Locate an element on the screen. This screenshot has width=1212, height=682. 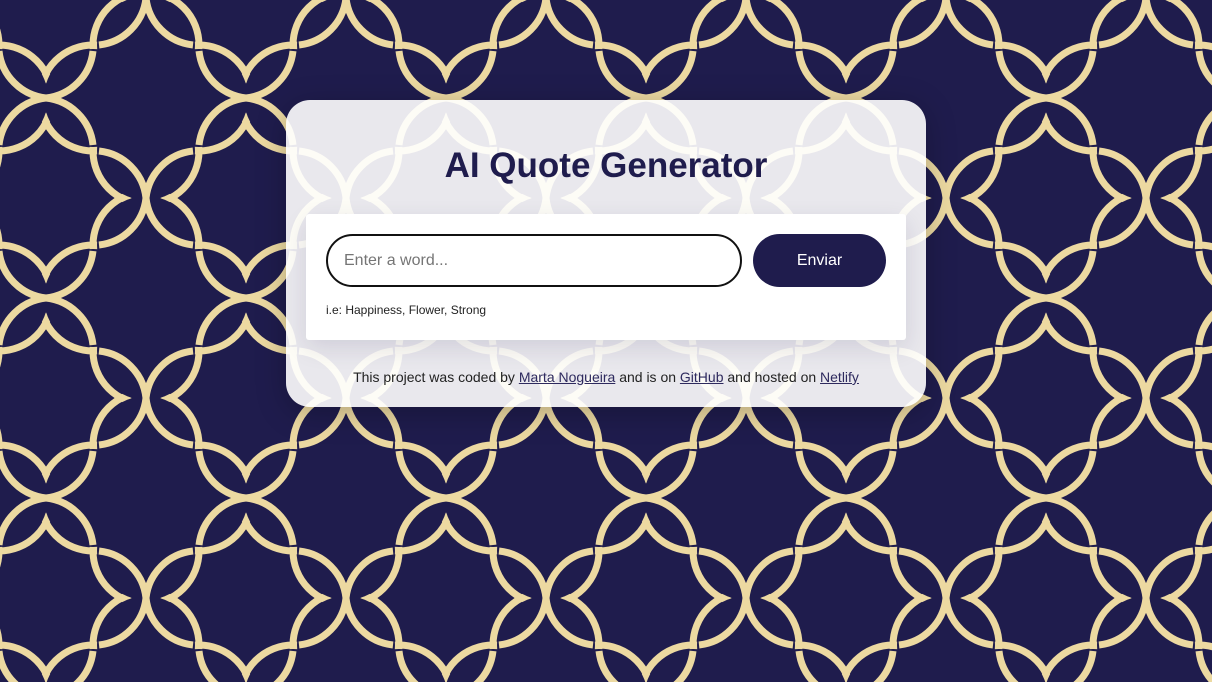
author-link: Marta Nogueira is located at coordinates (567, 377).